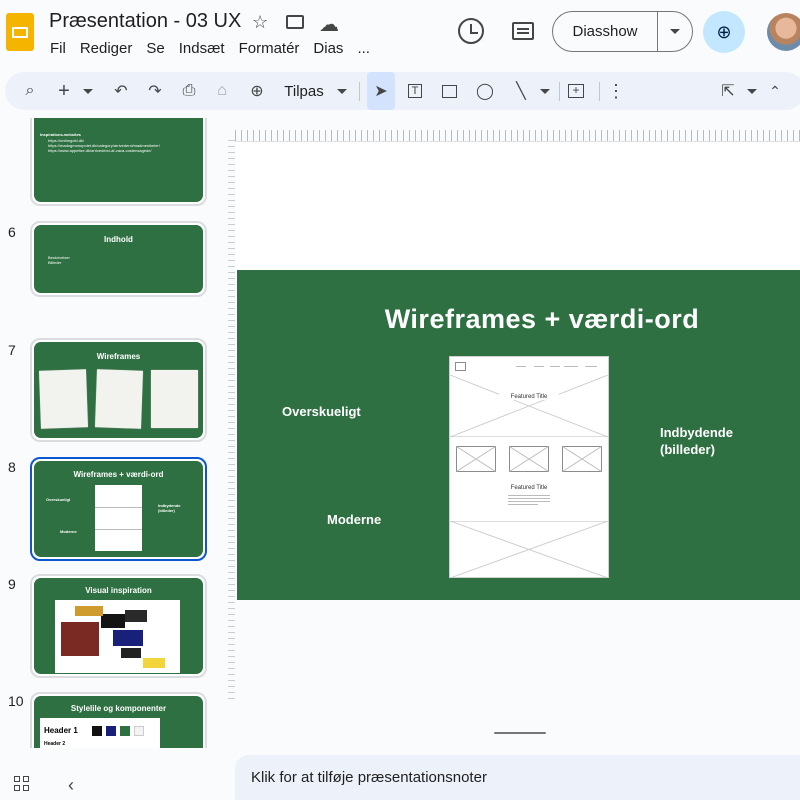 The height and width of the screenshot is (800, 800). I want to click on value-word-overskueligt: Overskueligt, so click(321, 411).